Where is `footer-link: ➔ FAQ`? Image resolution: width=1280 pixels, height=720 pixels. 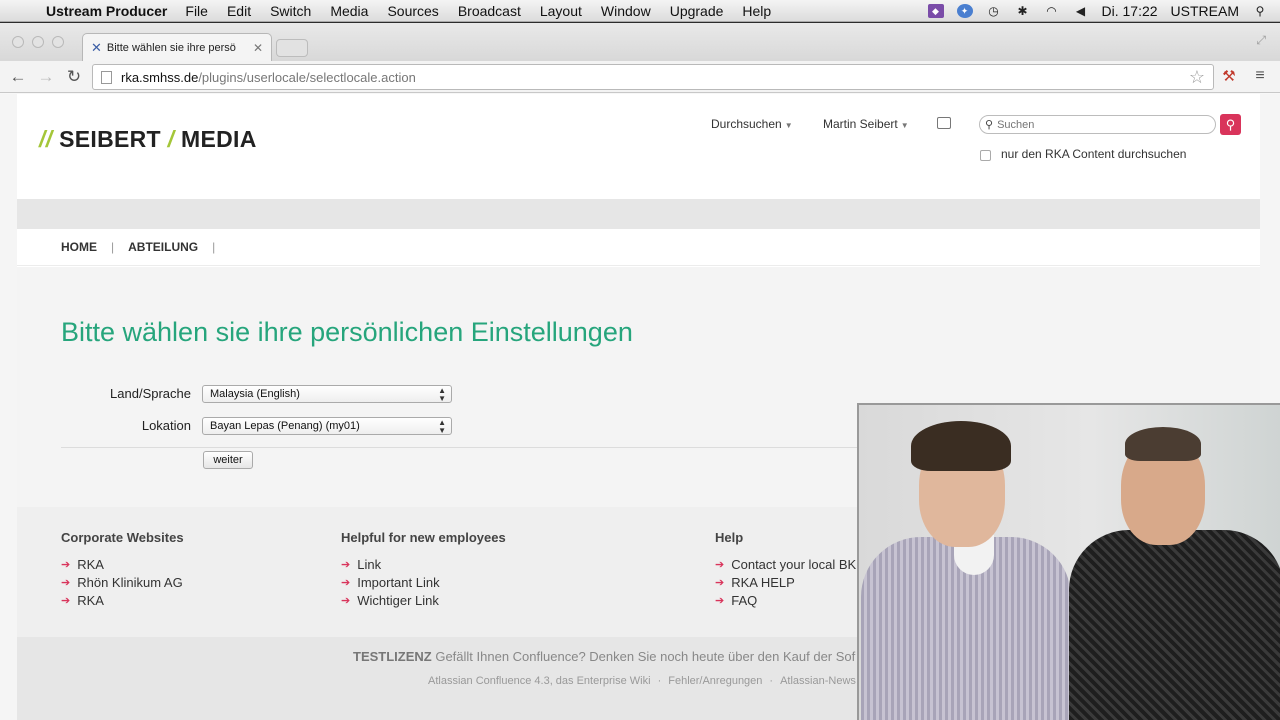
footer-link: ➔ FAQ is located at coordinates (785, 600).